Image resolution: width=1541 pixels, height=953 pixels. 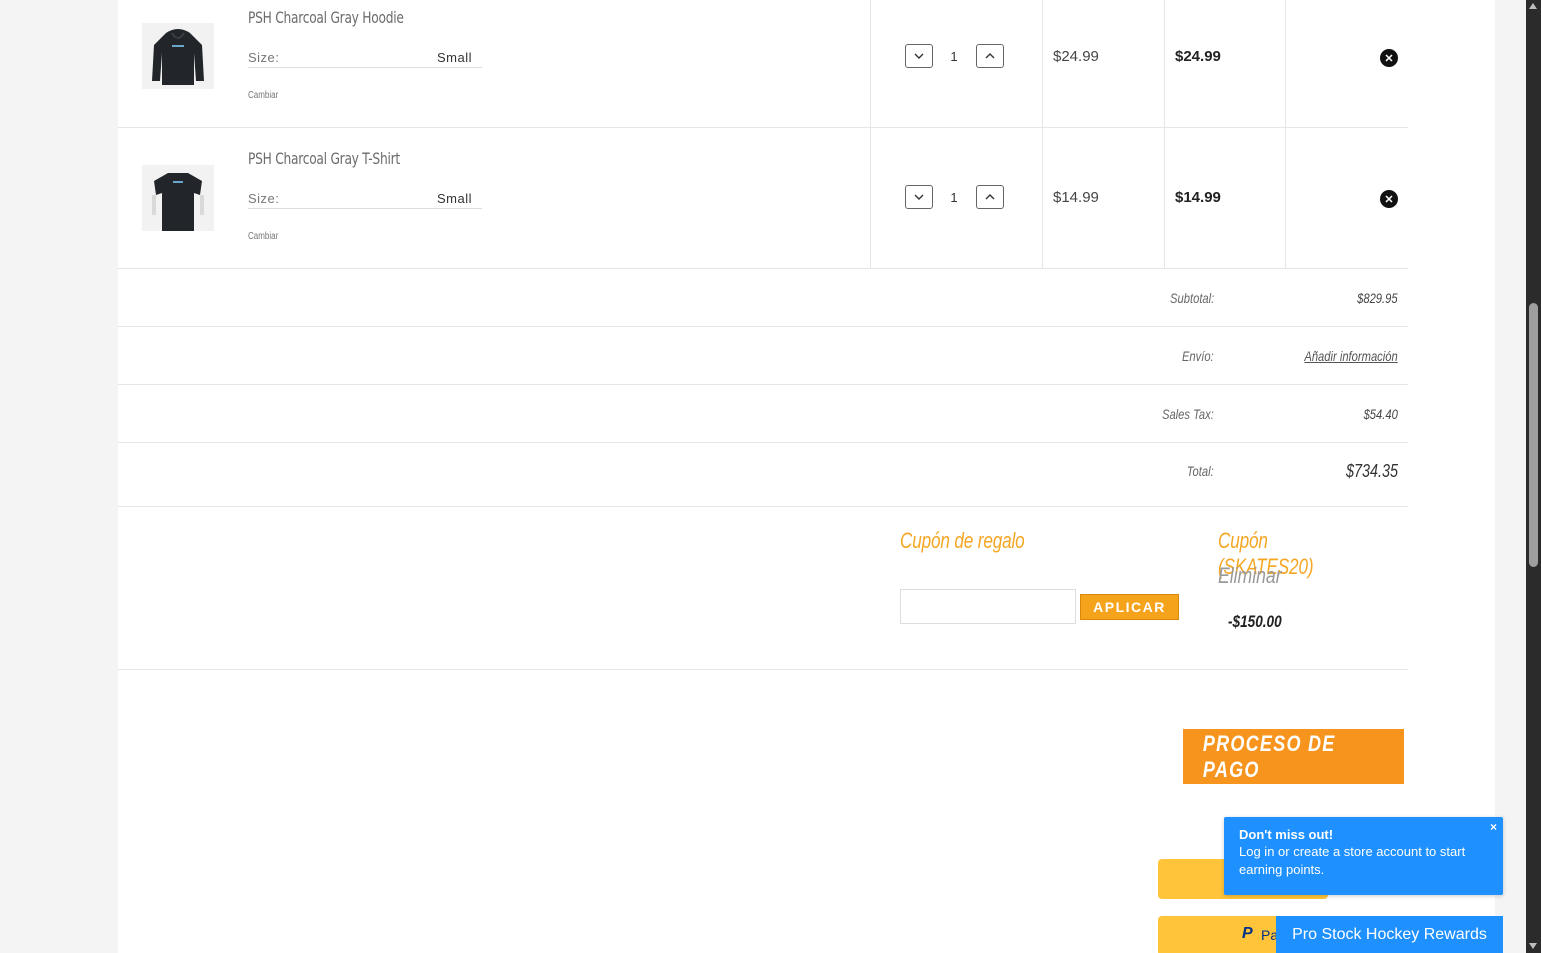 What do you see at coordinates (1255, 621) in the screenshot?
I see `discount-value: -$150.00` at bounding box center [1255, 621].